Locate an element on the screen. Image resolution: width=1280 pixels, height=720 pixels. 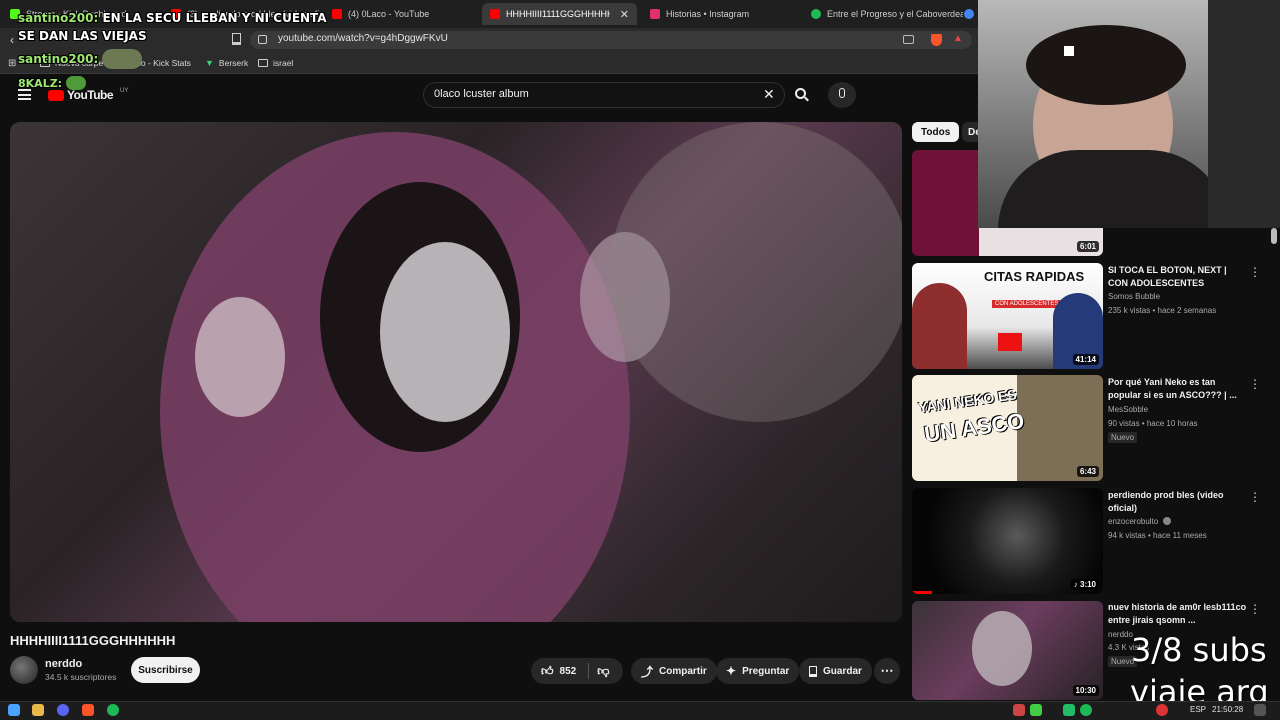
tab-0laco-youtube: (4) 0Laco - YouTube is located at coordinates (401, 14).